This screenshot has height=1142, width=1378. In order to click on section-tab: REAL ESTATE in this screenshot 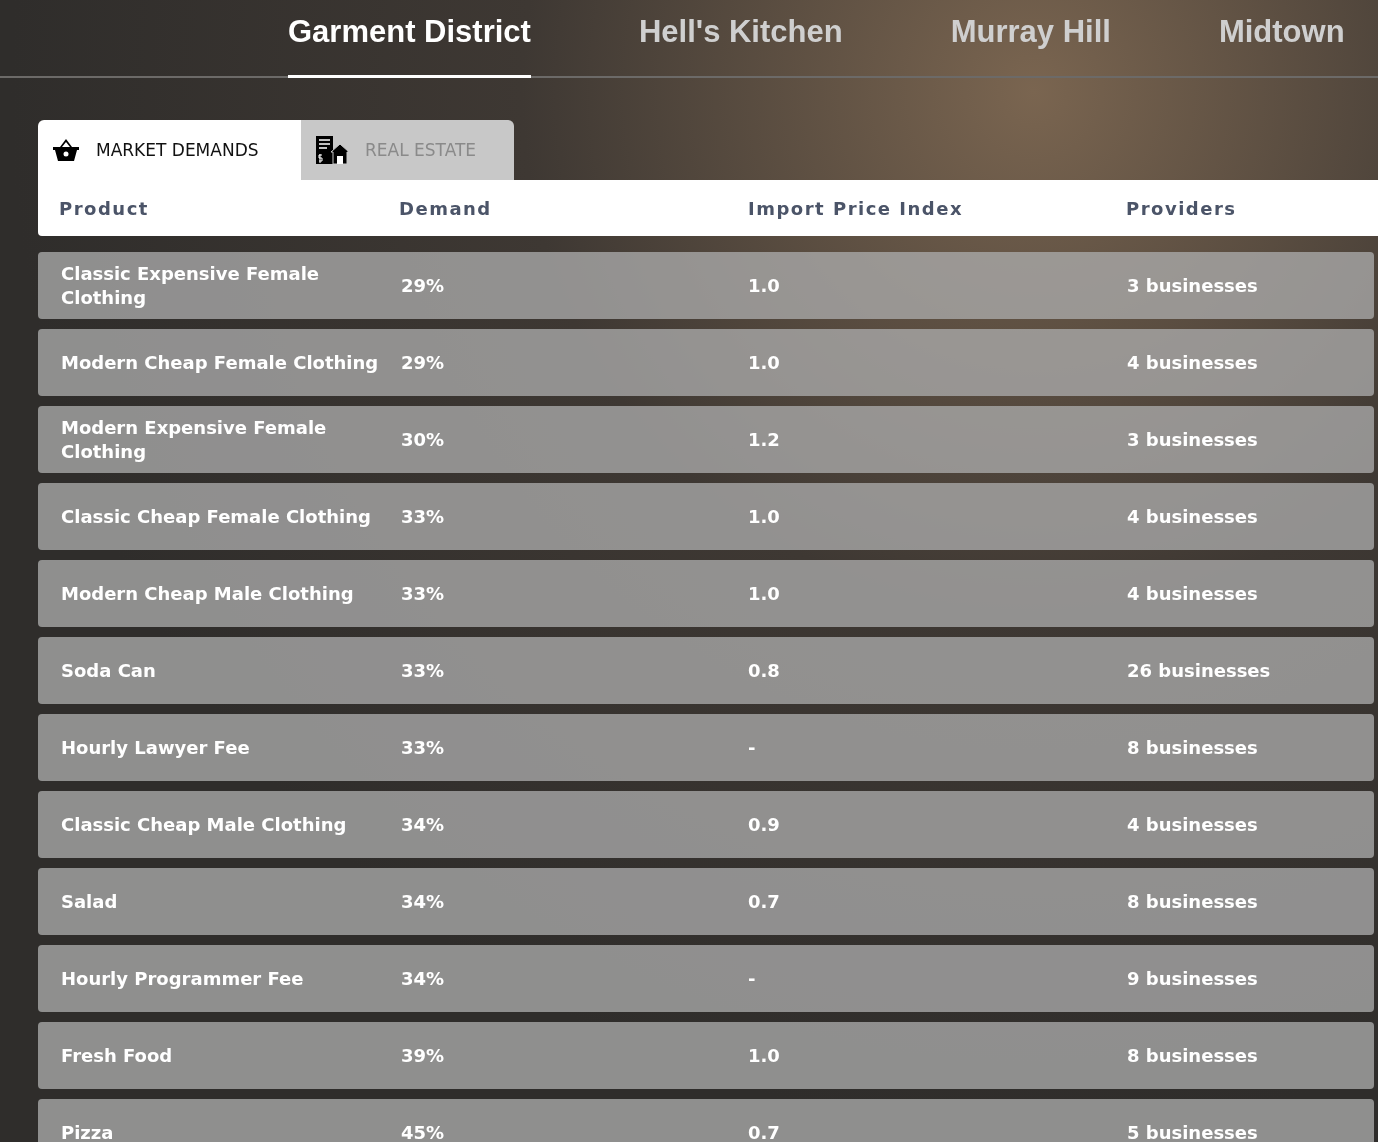, I will do `click(407, 150)`.